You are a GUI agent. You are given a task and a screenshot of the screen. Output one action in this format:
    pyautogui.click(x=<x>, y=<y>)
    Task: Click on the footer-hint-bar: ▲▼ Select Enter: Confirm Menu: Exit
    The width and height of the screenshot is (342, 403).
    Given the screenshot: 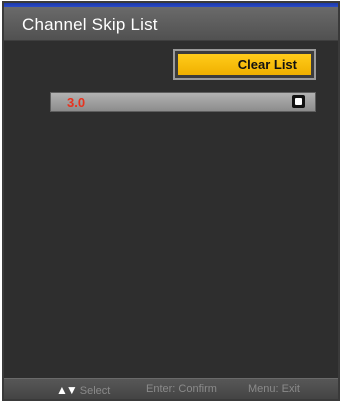 What is the action you would take?
    pyautogui.click(x=171, y=388)
    